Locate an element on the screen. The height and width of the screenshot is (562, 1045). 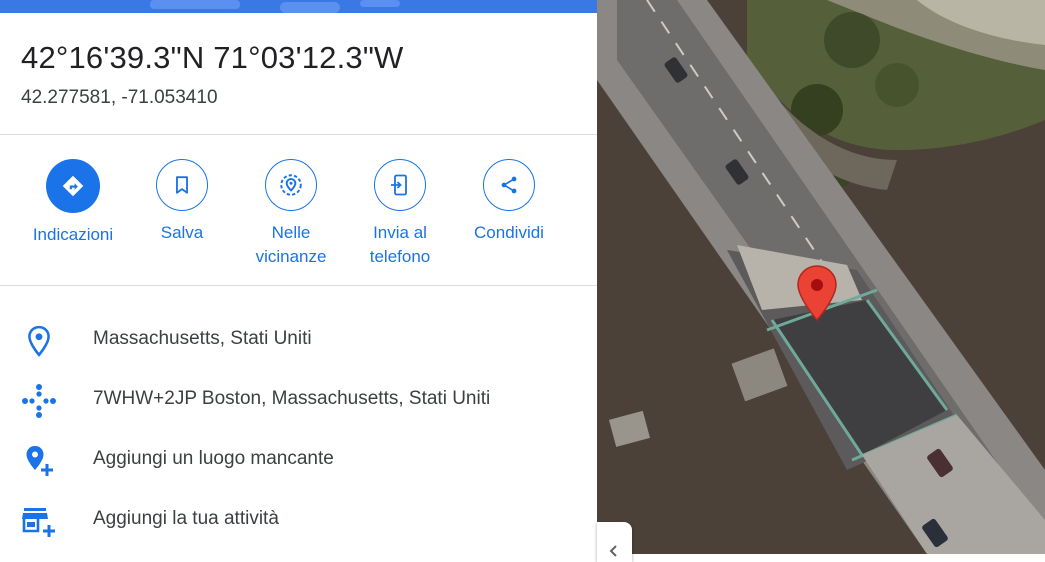
chevron-left-icon is located at coordinates (613, 551).